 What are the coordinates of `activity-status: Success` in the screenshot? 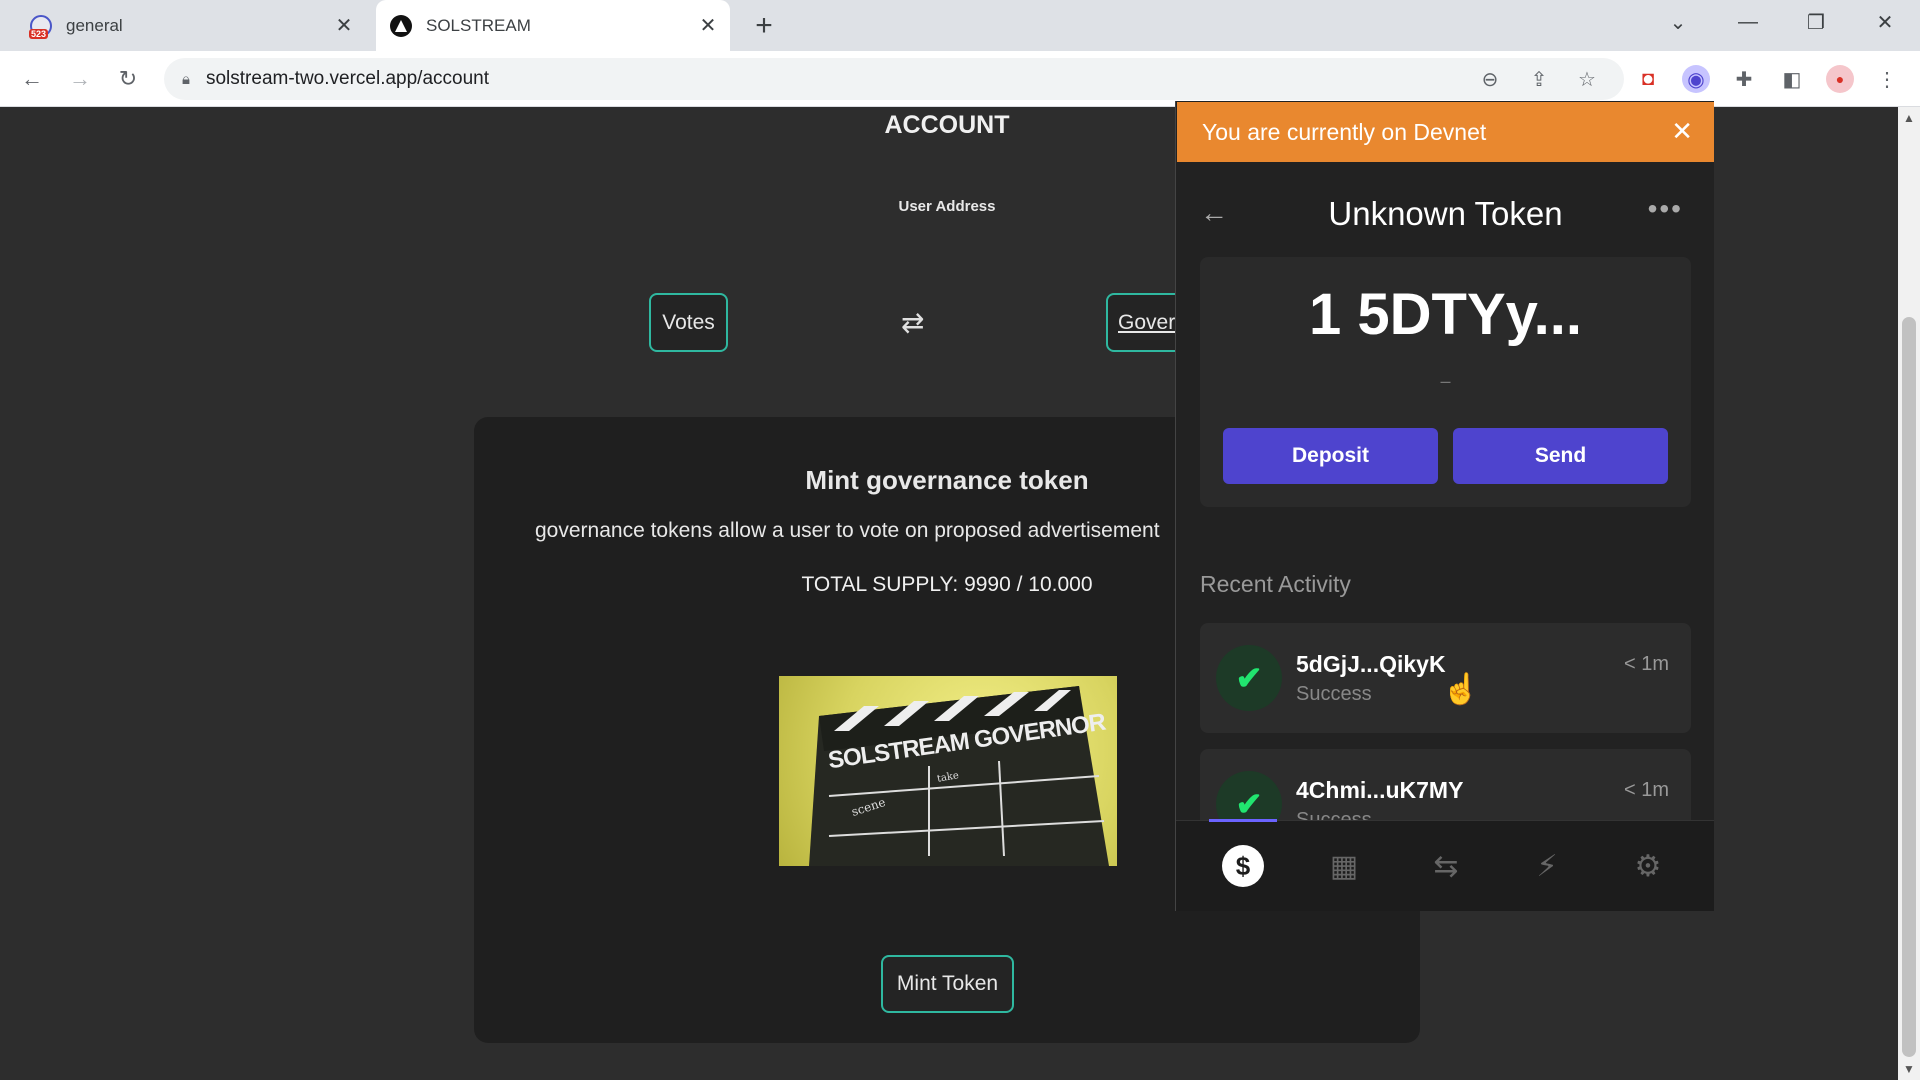 It's located at (1334, 694).